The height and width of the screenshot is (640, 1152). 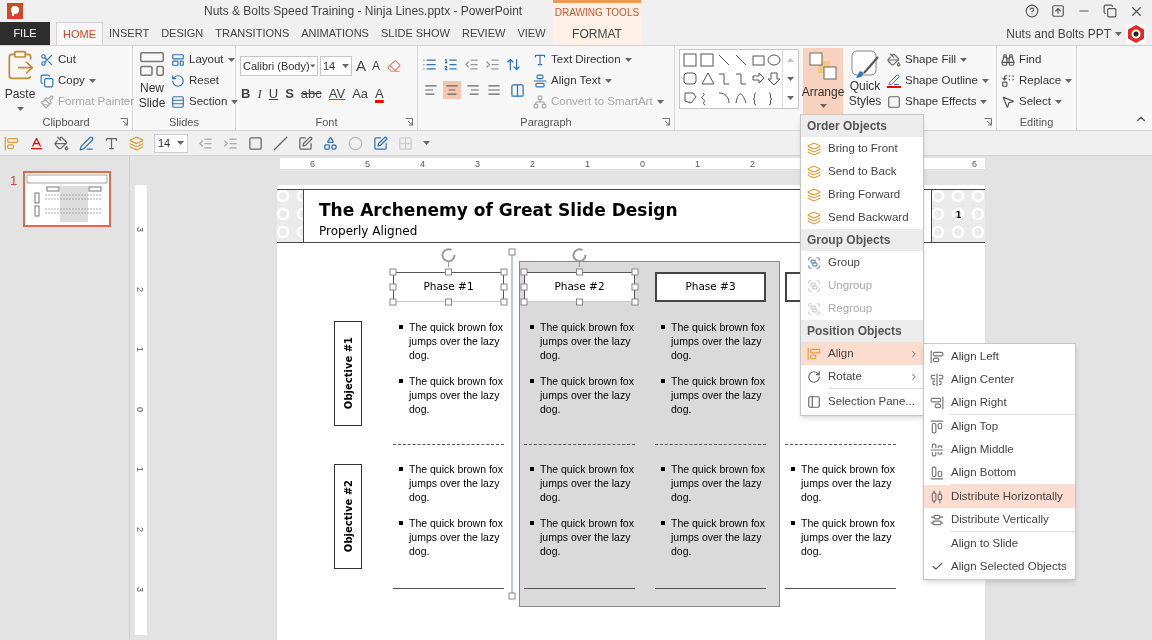 I want to click on menu-item: Align Selected Objects, so click(x=999, y=566).